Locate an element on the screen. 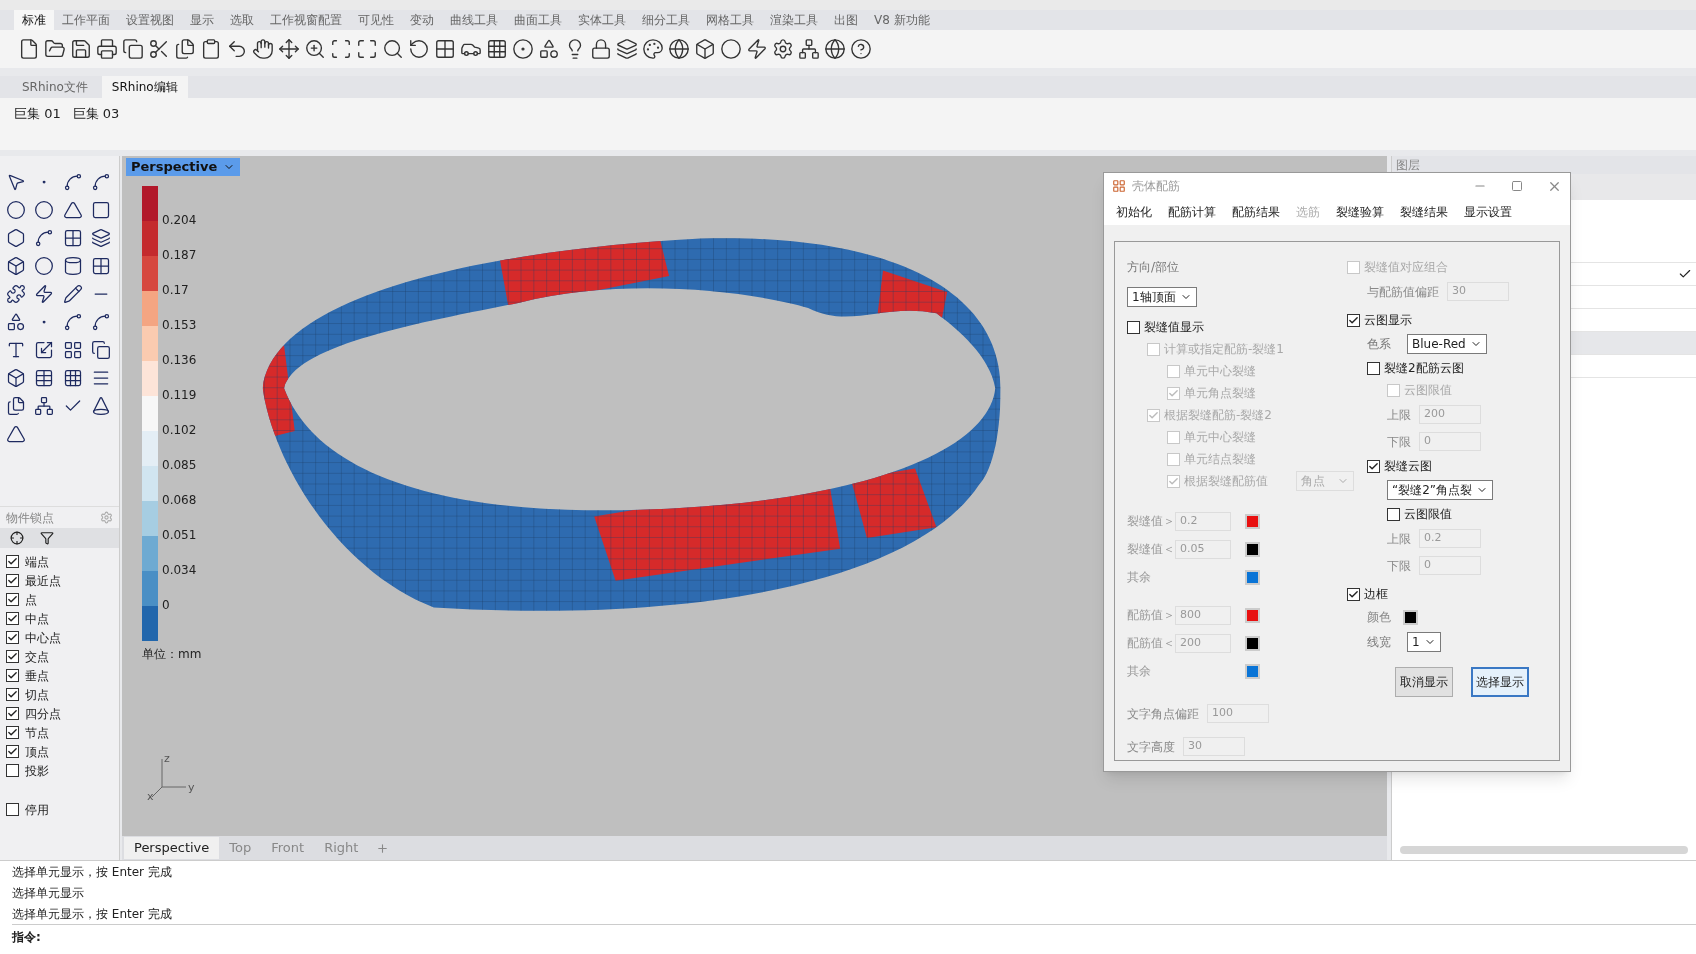 The image size is (1696, 954). dialog-tab: 初始化 is located at coordinates (1134, 212).